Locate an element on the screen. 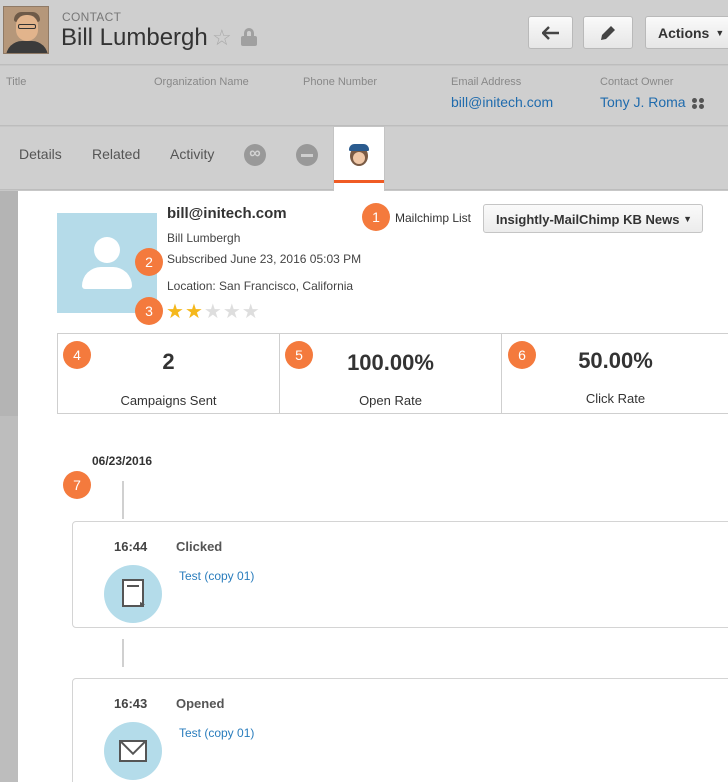 The image size is (728, 782). annotation-badge: 2 is located at coordinates (149, 262).